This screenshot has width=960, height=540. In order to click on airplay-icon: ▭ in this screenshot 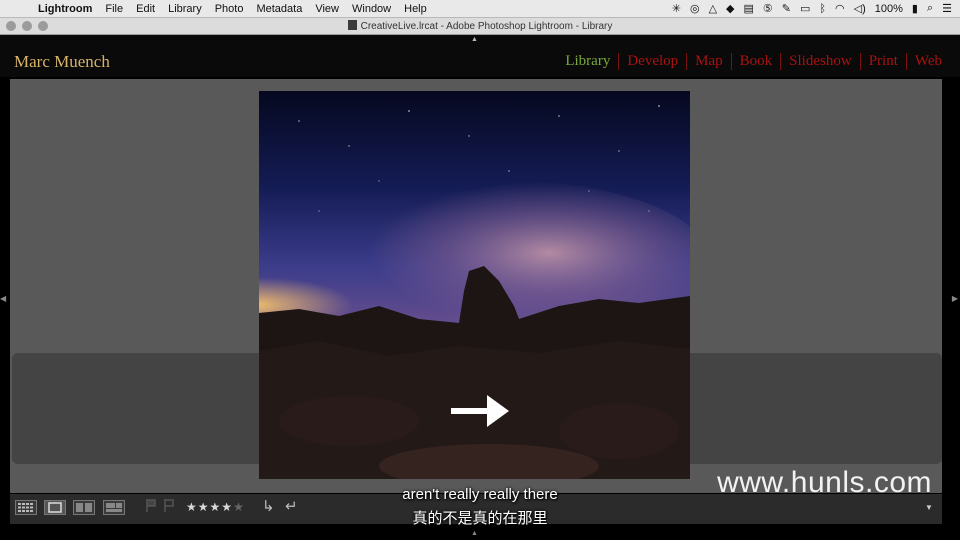, I will do `click(805, 8)`.